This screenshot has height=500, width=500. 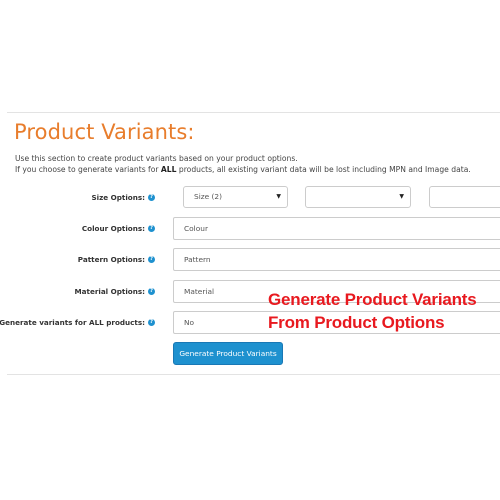 What do you see at coordinates (88, 169) in the screenshot?
I see `desc-line2-pre: If you choose to generate variants for` at bounding box center [88, 169].